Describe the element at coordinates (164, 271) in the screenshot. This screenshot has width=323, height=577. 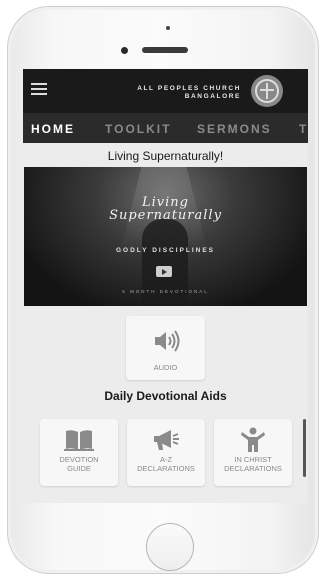
I see `play-icon` at that location.